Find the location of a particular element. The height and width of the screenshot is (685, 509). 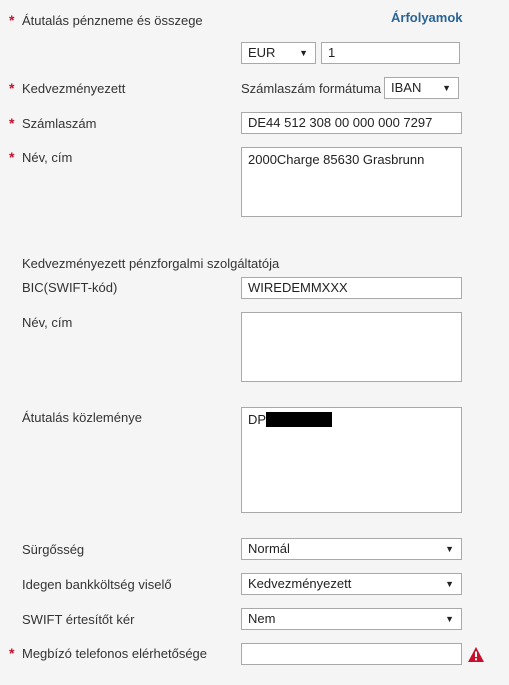

currency-select: EUR ▼ is located at coordinates (278, 53).